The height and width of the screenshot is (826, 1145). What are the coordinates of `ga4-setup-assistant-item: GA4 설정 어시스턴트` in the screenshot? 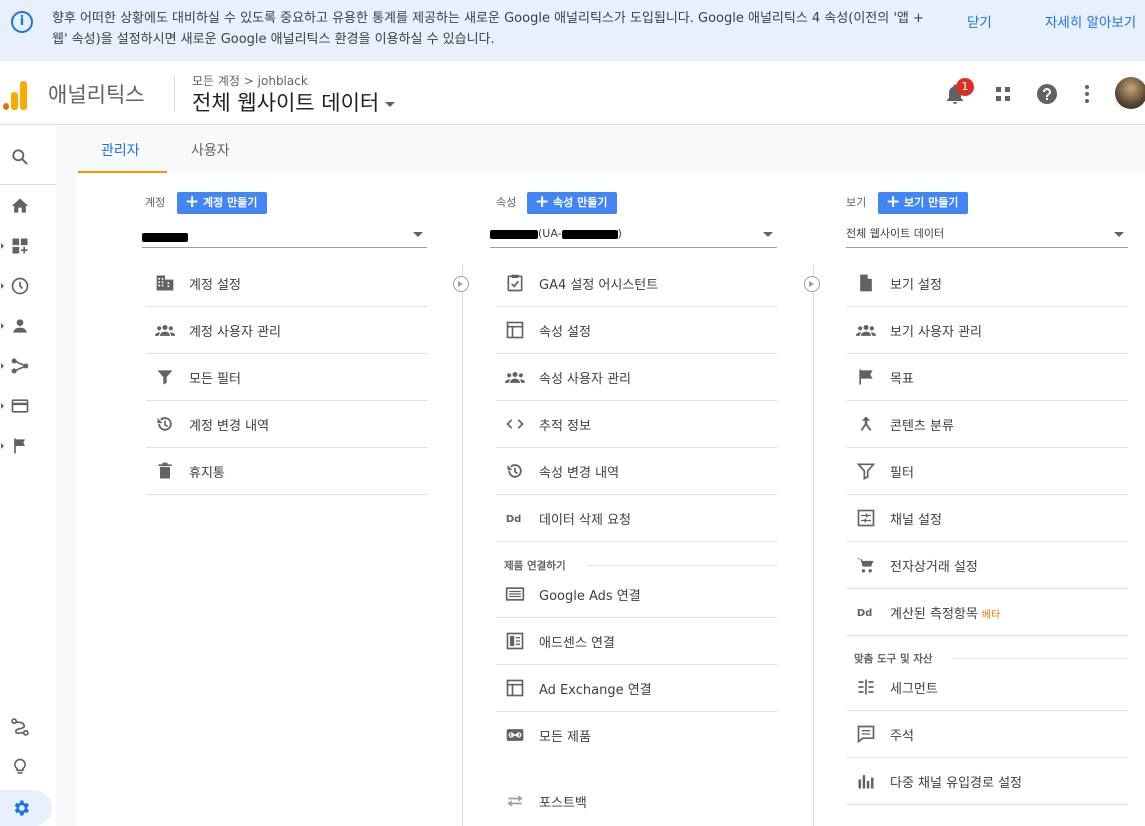 It's located at (636, 283).